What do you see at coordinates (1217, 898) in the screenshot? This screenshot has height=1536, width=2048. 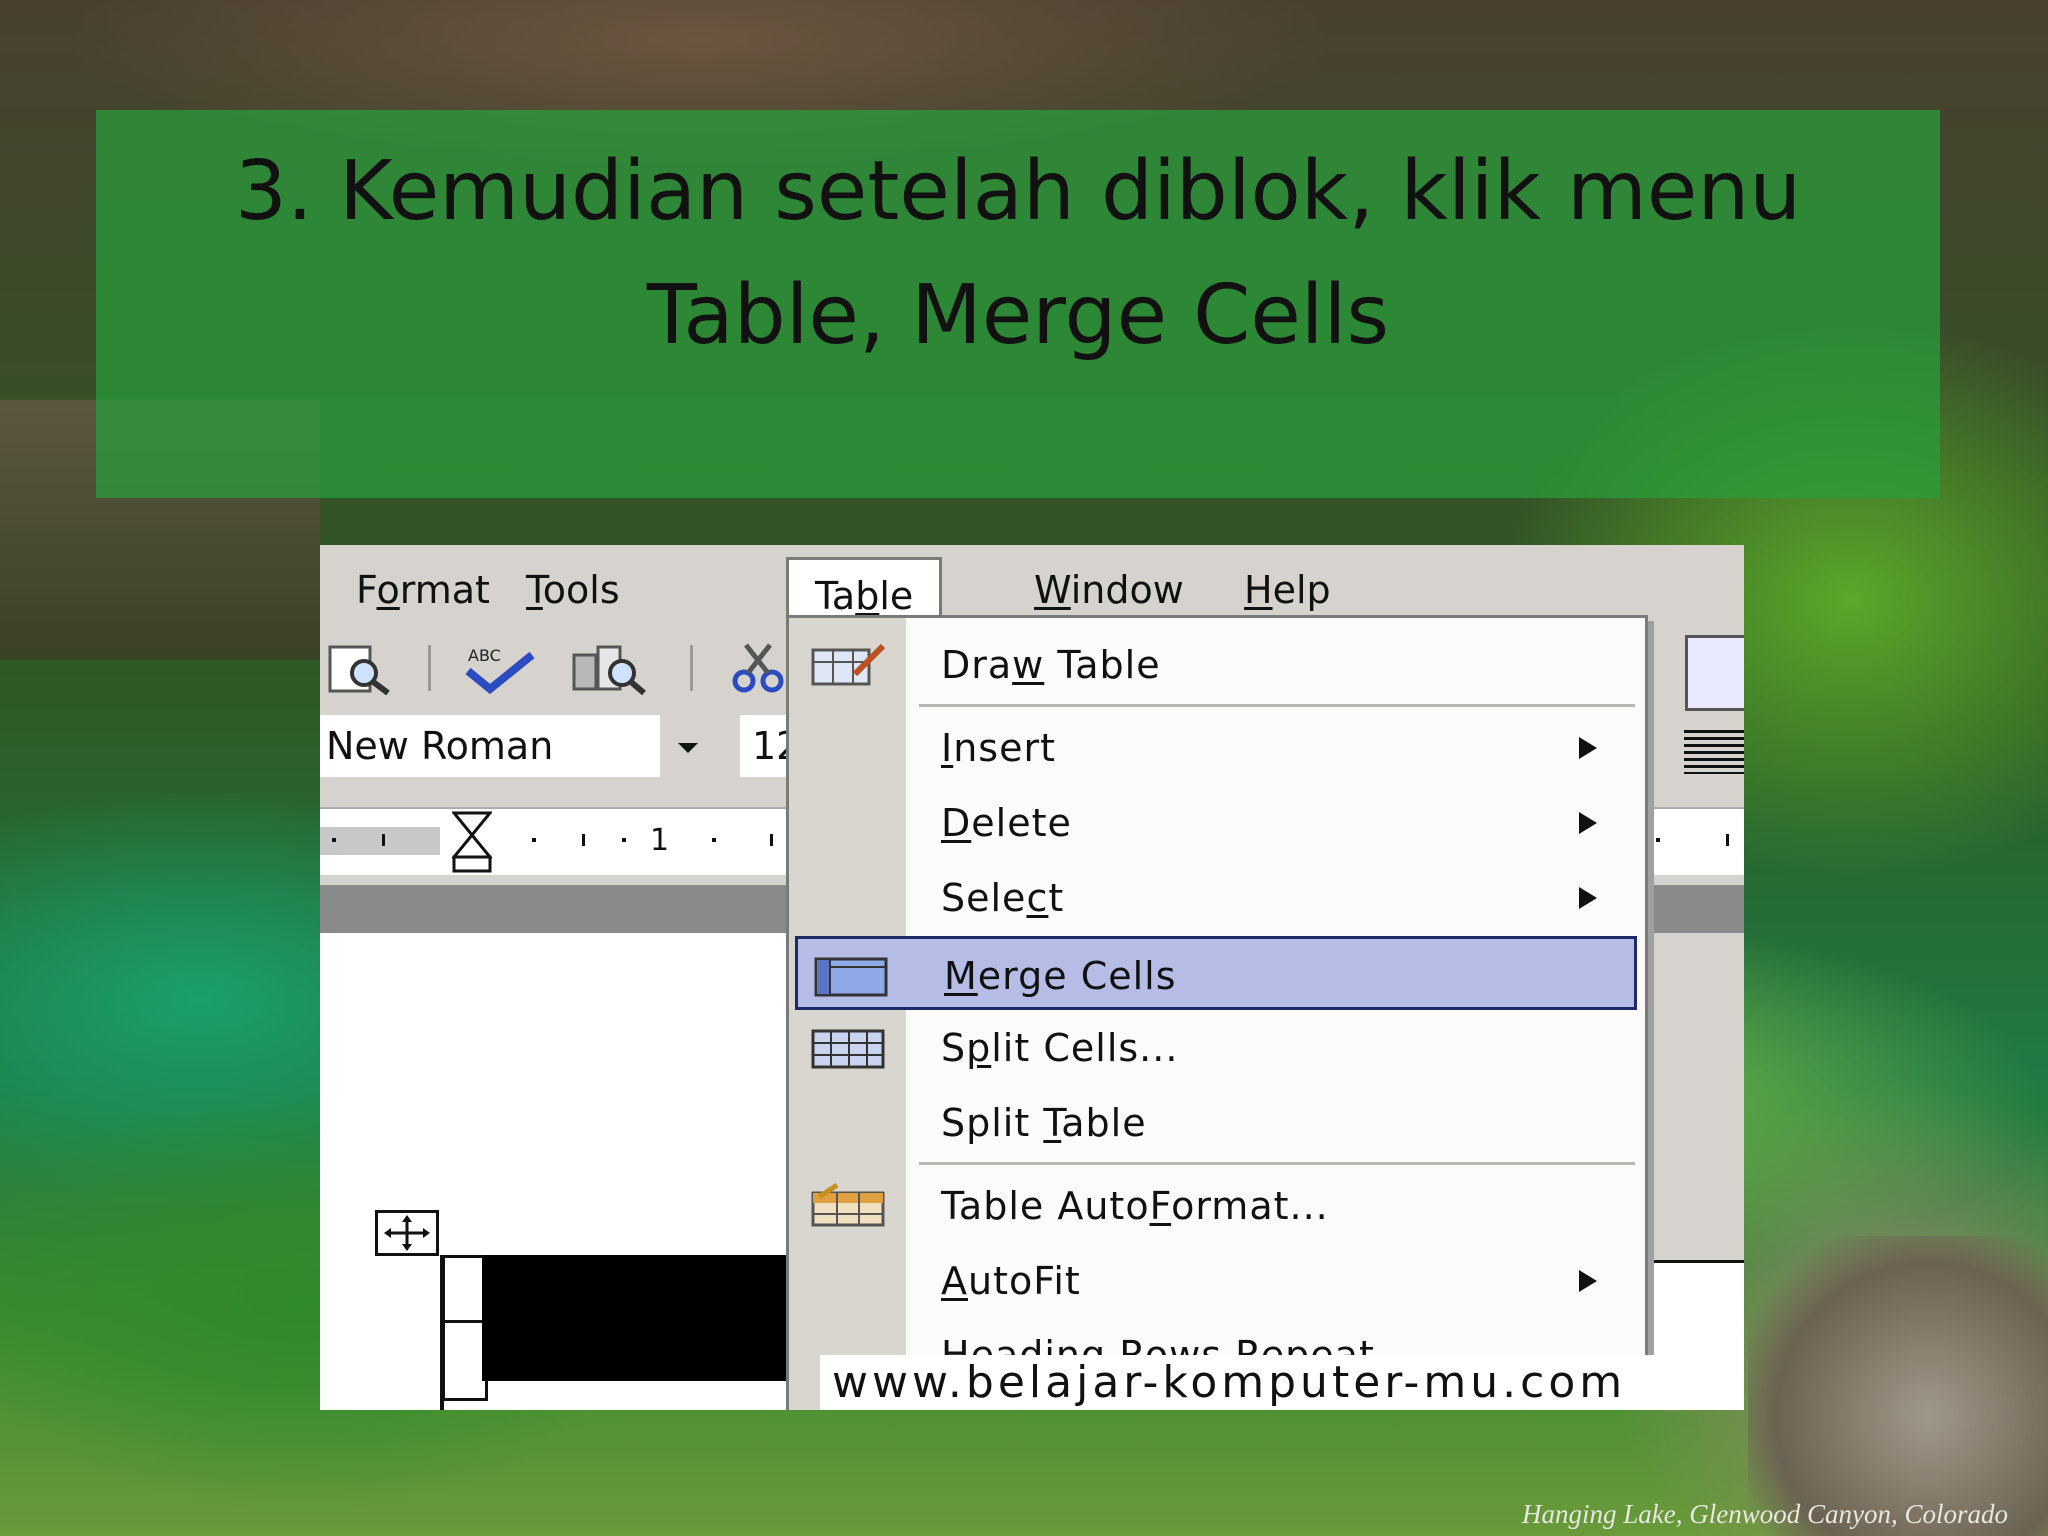 I see `menu-item-select: Select` at bounding box center [1217, 898].